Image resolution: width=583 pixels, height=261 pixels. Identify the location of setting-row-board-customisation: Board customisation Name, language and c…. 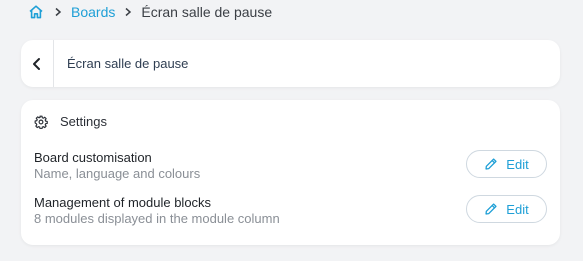
(290, 168).